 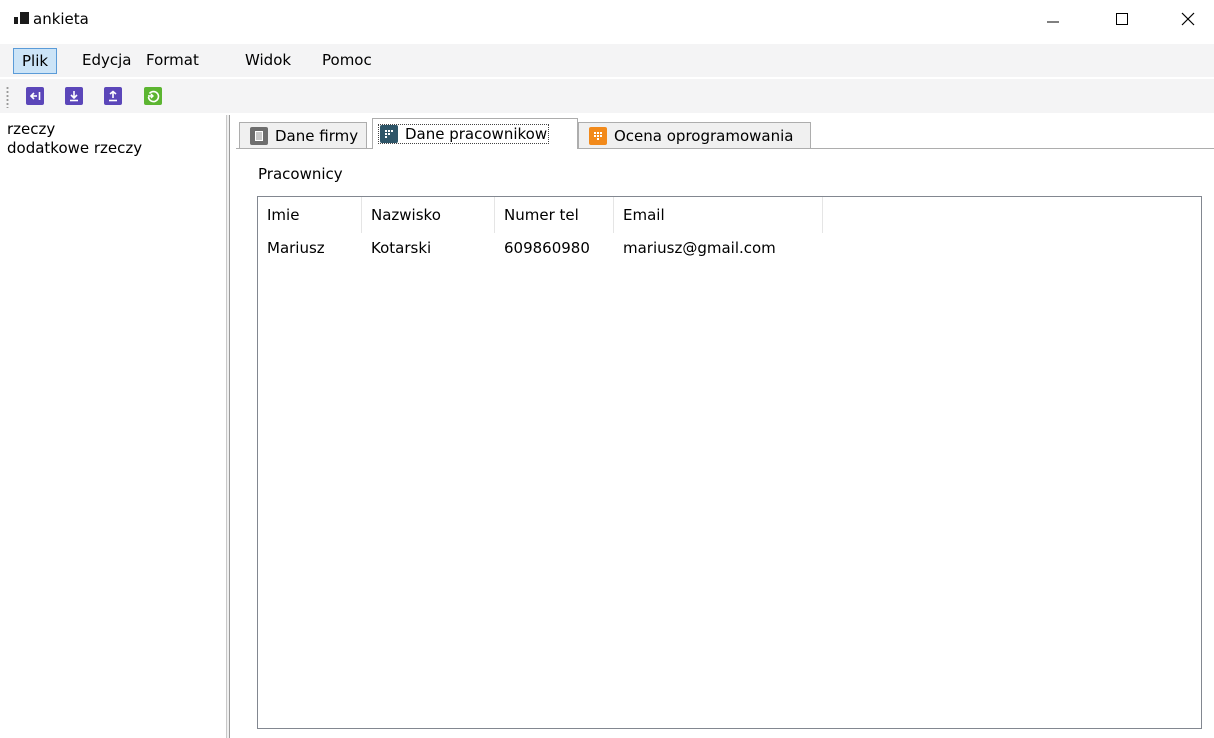 What do you see at coordinates (22, 19) in the screenshot?
I see `app-icon` at bounding box center [22, 19].